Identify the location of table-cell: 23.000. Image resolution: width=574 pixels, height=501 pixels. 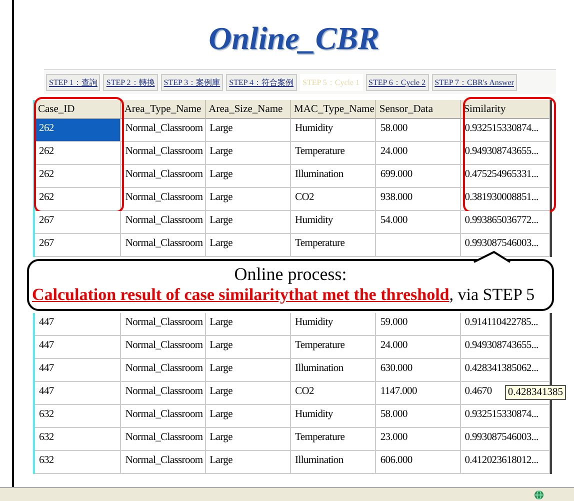
(418, 439).